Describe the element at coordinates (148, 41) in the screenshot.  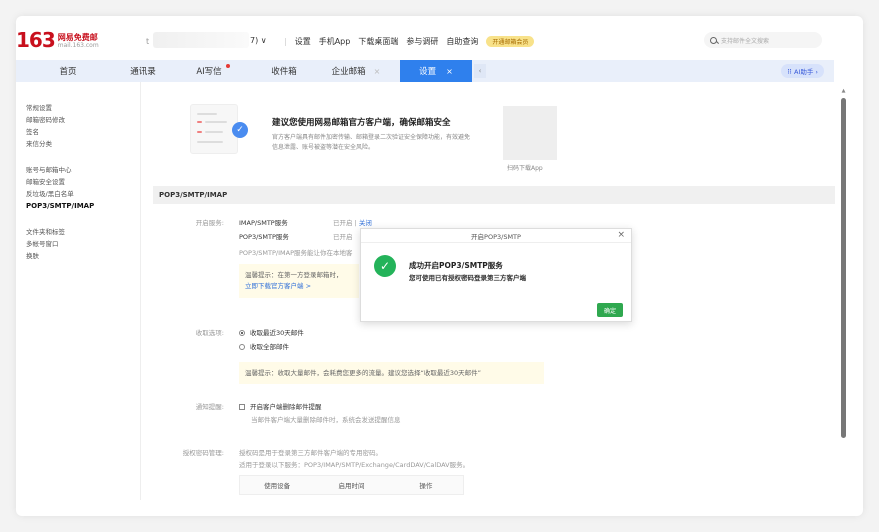
I see `user-prefix: t` at that location.